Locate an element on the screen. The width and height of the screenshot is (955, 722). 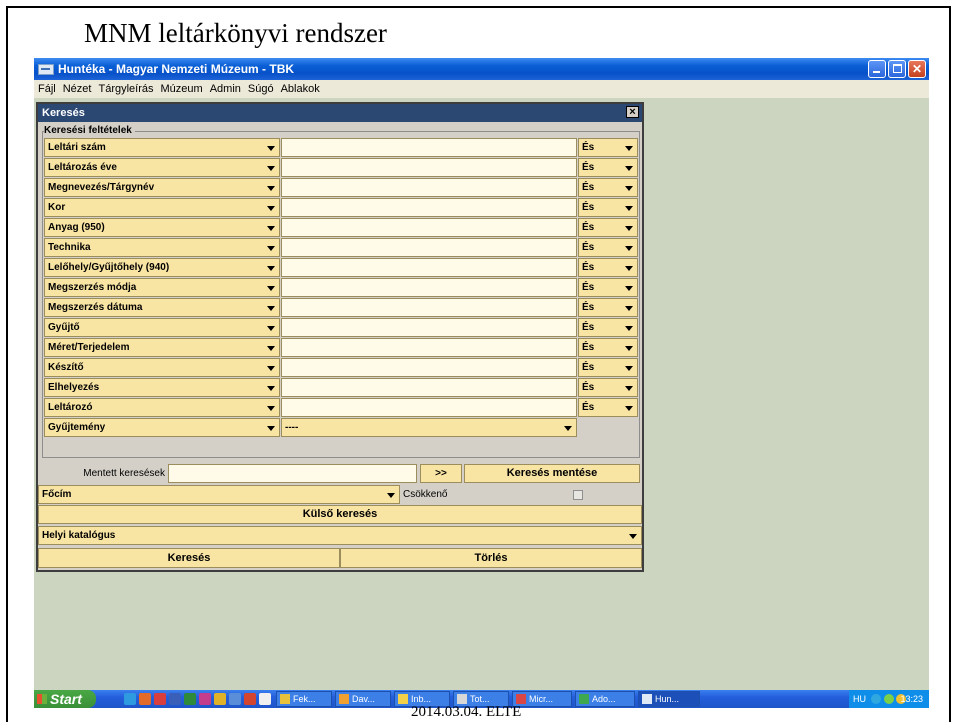
load-saved-button: >> is located at coordinates (441, 473).